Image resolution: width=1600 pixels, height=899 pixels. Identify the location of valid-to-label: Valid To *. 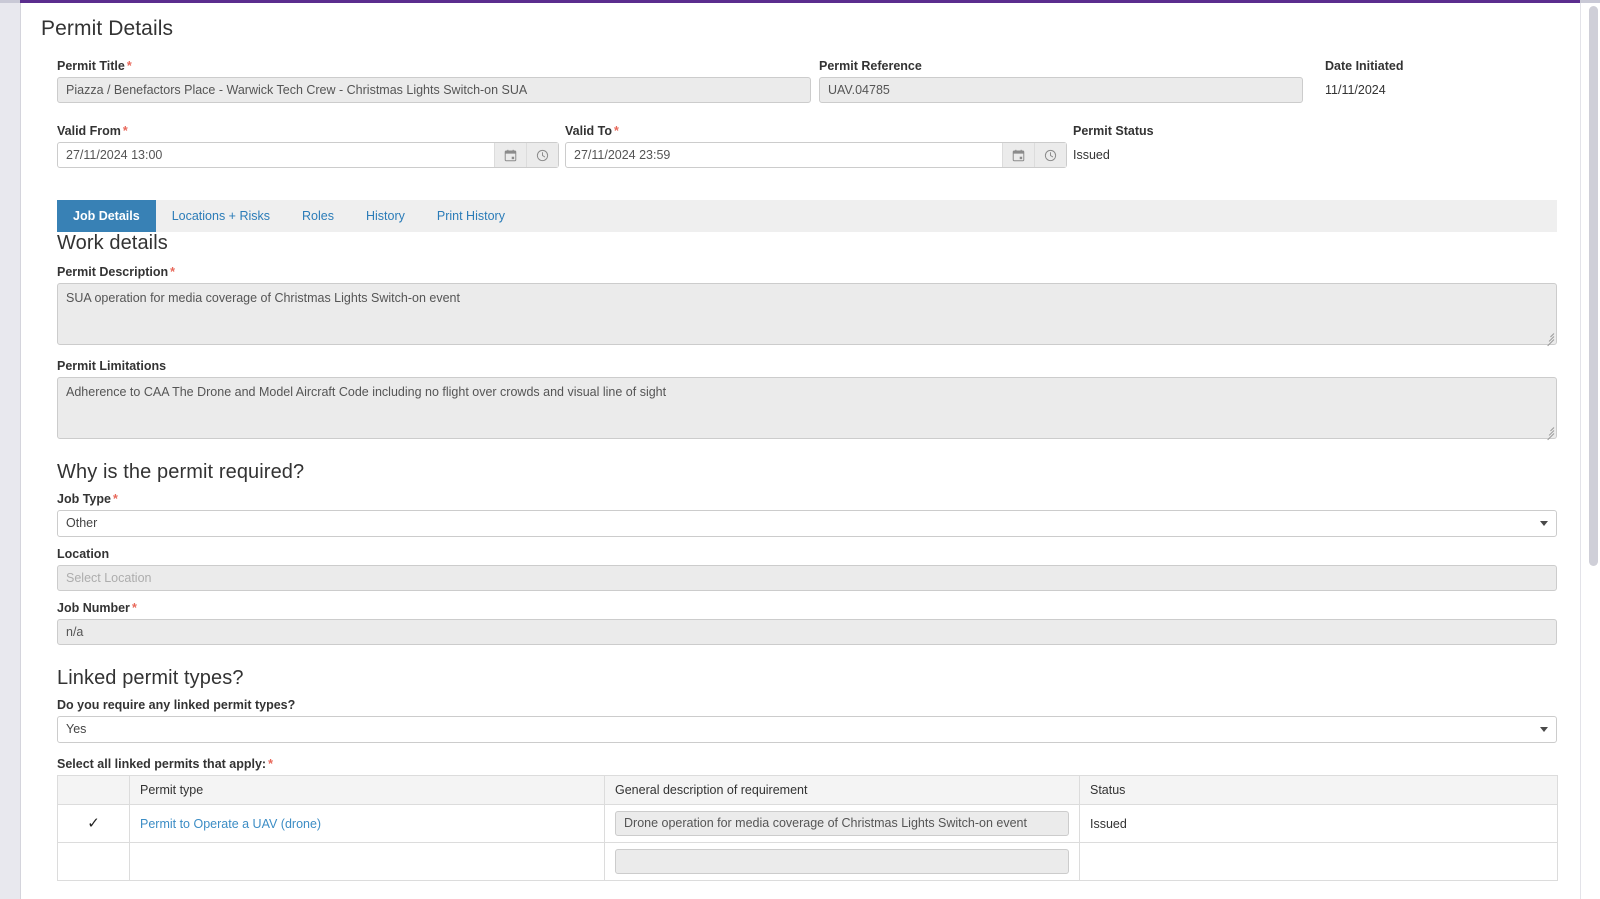
(592, 131).